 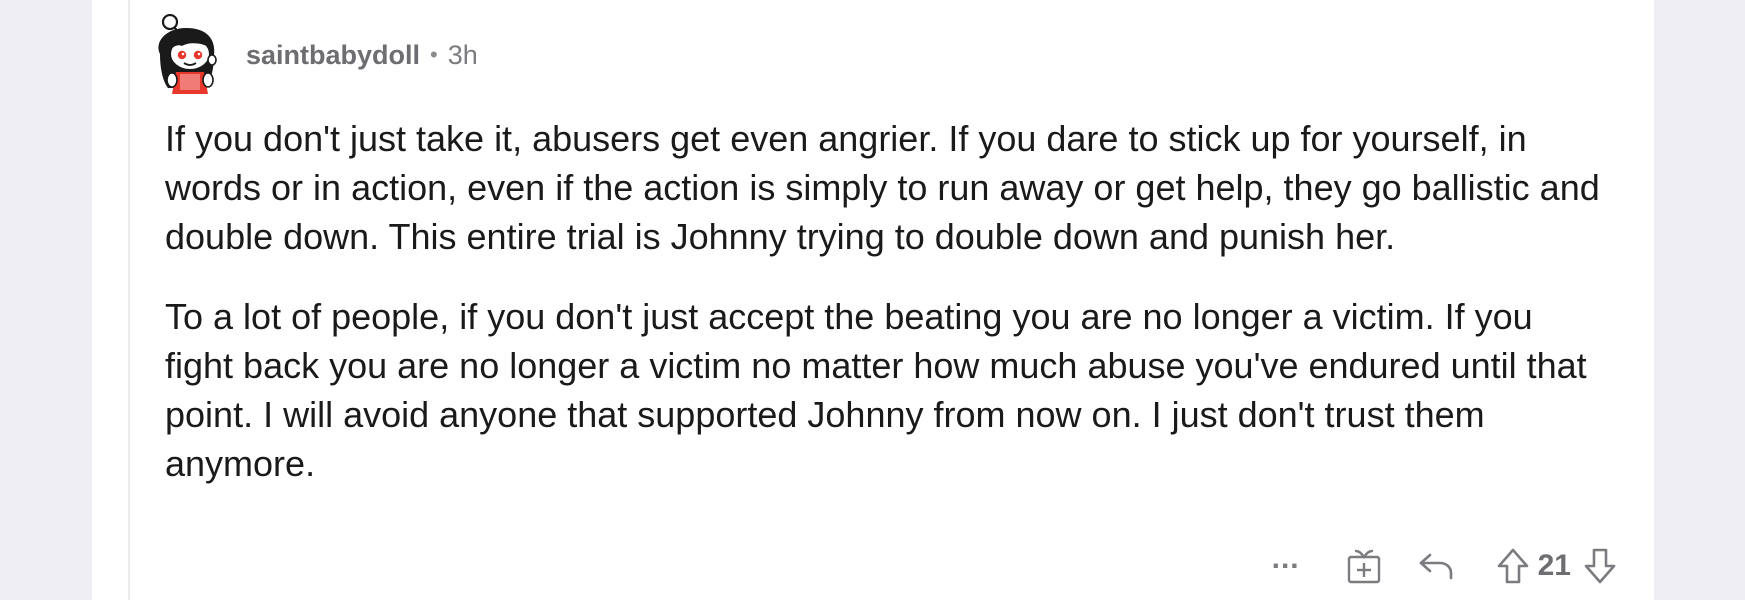 I want to click on upvote-icon, so click(x=1512, y=566).